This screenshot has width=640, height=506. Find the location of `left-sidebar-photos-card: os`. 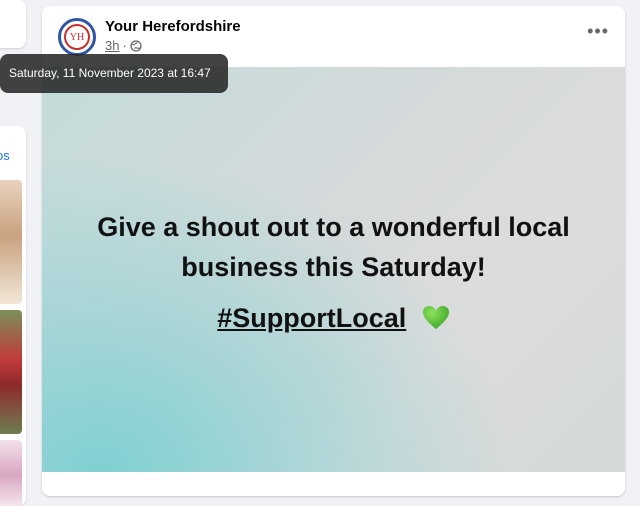

left-sidebar-photos-card: os is located at coordinates (13, 316).